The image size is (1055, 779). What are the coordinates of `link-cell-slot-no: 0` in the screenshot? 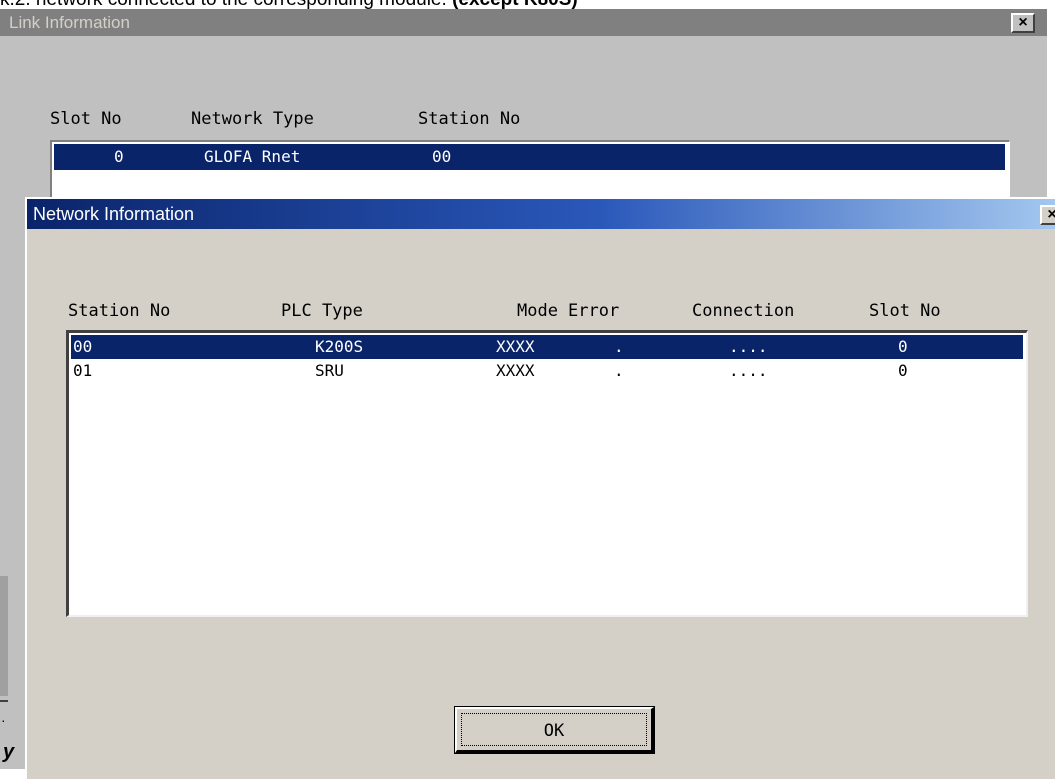 It's located at (119, 156).